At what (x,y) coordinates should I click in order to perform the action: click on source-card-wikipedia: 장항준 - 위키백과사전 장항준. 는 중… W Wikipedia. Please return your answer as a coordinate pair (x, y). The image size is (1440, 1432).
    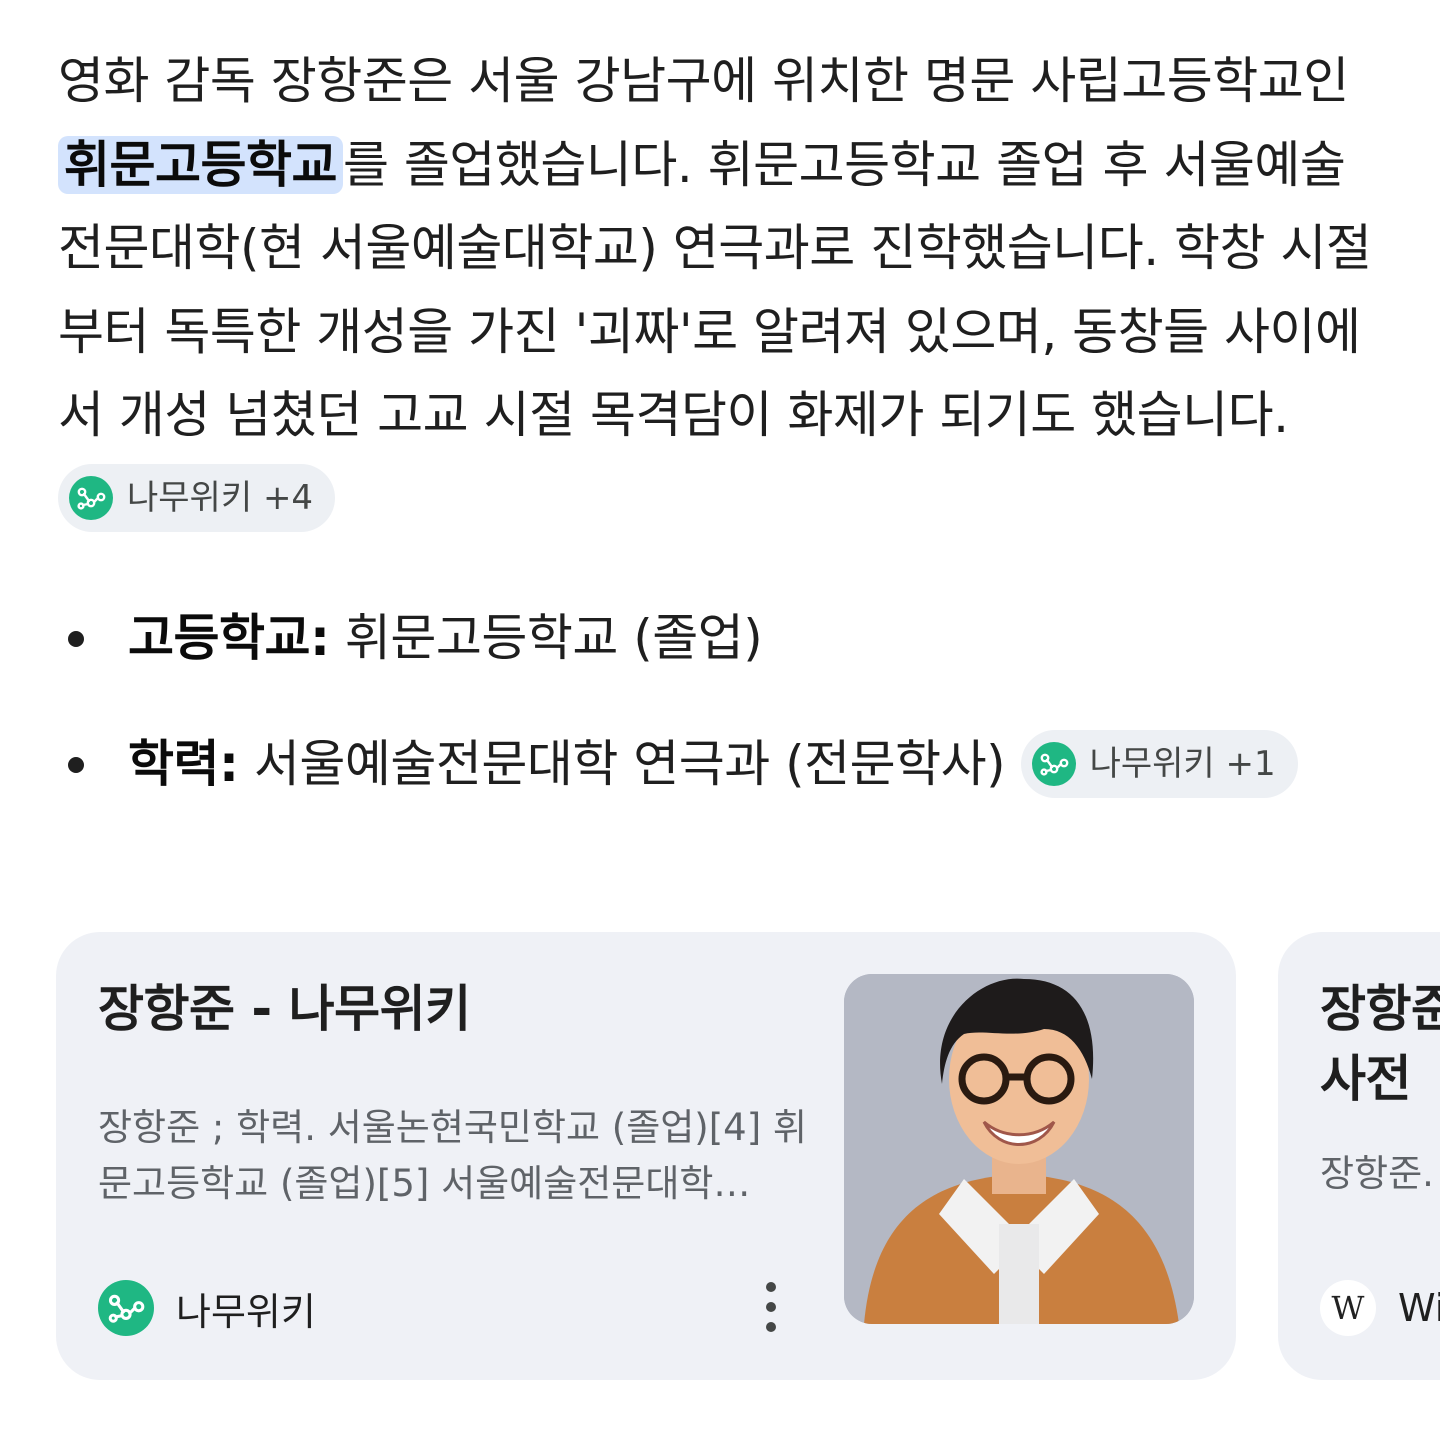
    Looking at the image, I should click on (1359, 1156).